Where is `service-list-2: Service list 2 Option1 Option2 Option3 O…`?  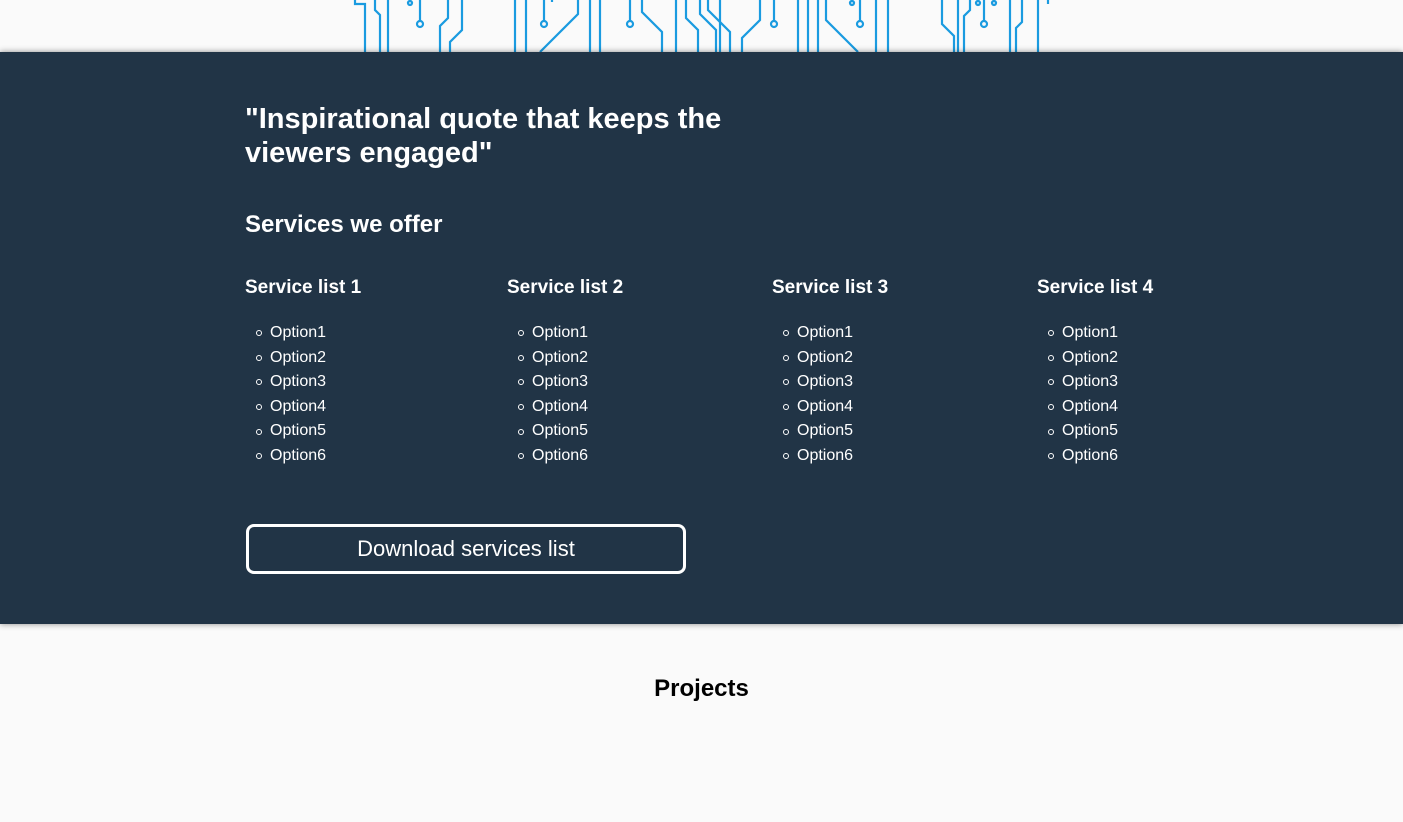
service-list-2: Service list 2 Option1 Option2 Option3 O… is located at coordinates (565, 372).